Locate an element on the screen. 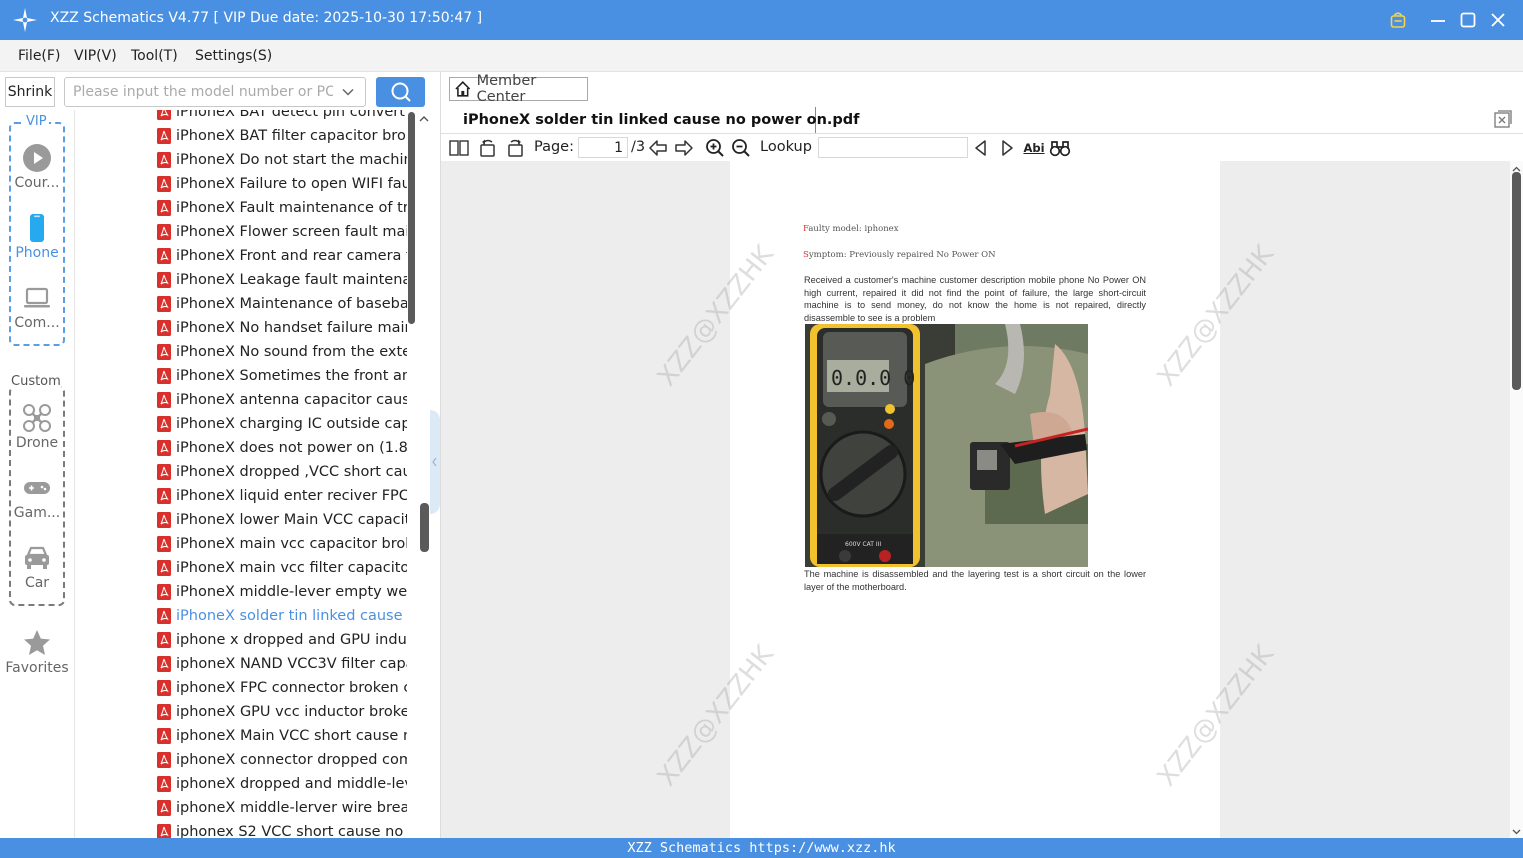 This screenshot has width=1523, height=858. next-page-button is located at coordinates (684, 148).